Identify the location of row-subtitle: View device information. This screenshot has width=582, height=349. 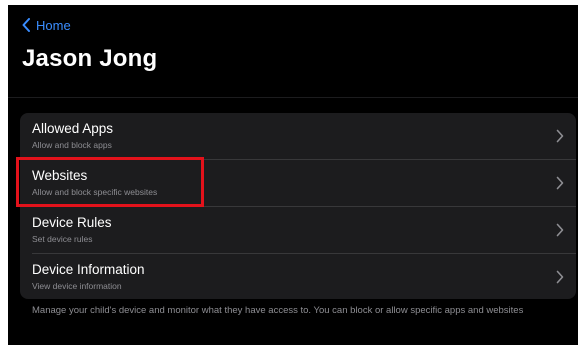
(77, 286).